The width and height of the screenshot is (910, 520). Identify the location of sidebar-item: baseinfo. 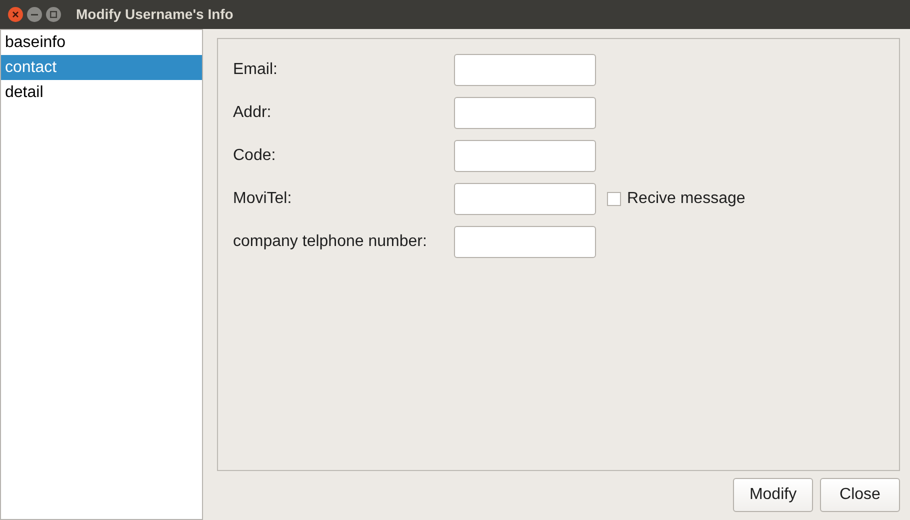
(101, 42).